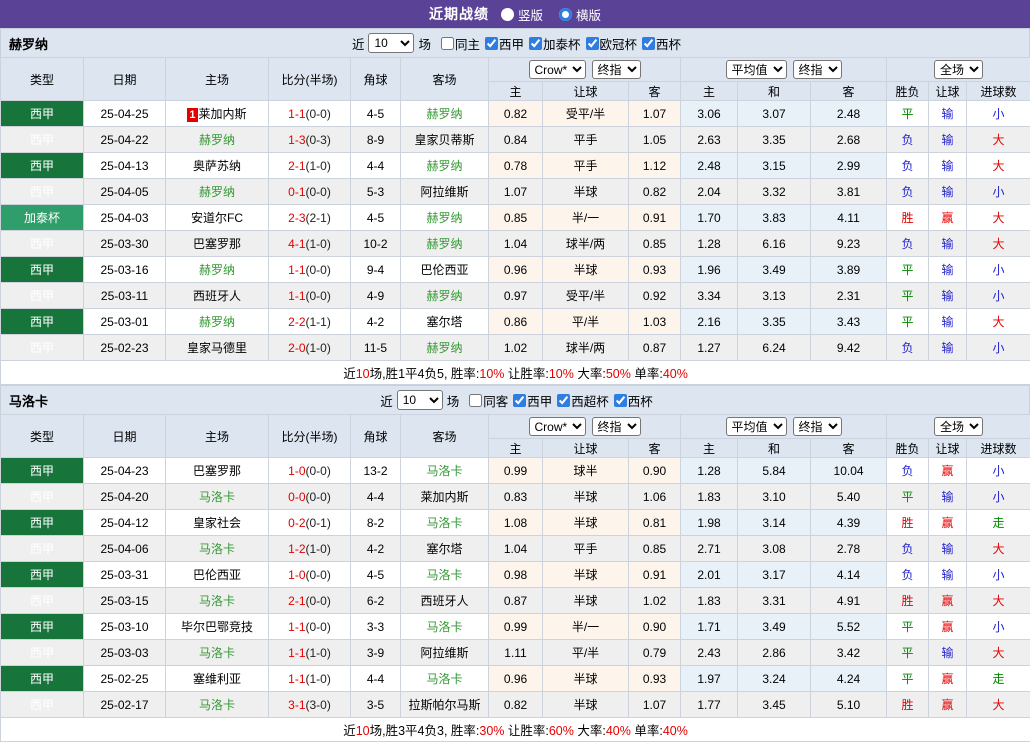 The image size is (1030, 742). What do you see at coordinates (445, 601) in the screenshot?
I see `away-team-cell: 西班牙人` at bounding box center [445, 601].